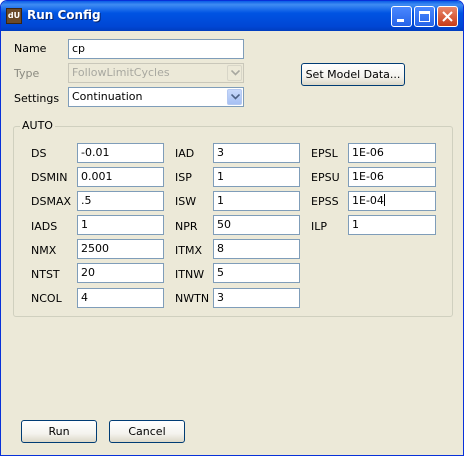 Image resolution: width=464 pixels, height=456 pixels. What do you see at coordinates (325, 177) in the screenshot?
I see `epsu-label: EPSU` at bounding box center [325, 177].